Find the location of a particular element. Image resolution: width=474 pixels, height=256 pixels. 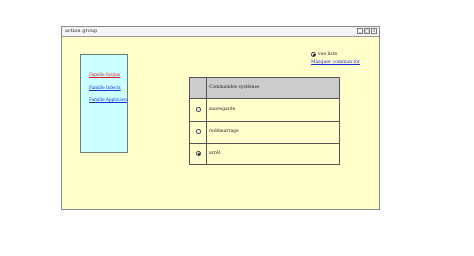

window-title: action group is located at coordinates (81, 31).